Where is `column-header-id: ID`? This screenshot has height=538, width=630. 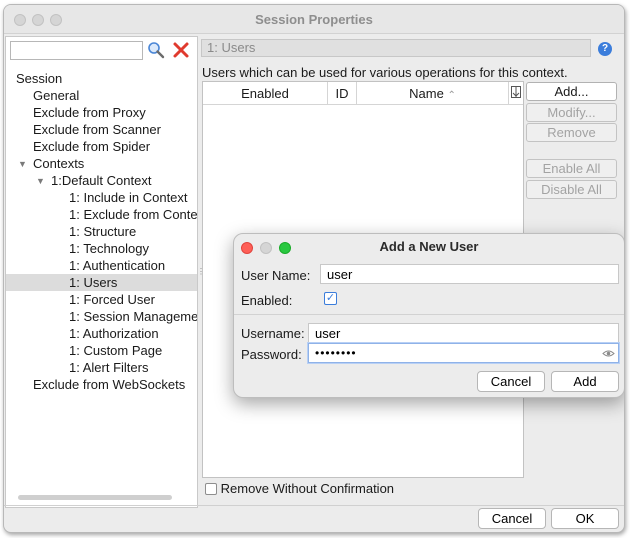
column-header-id: ID is located at coordinates (342, 93).